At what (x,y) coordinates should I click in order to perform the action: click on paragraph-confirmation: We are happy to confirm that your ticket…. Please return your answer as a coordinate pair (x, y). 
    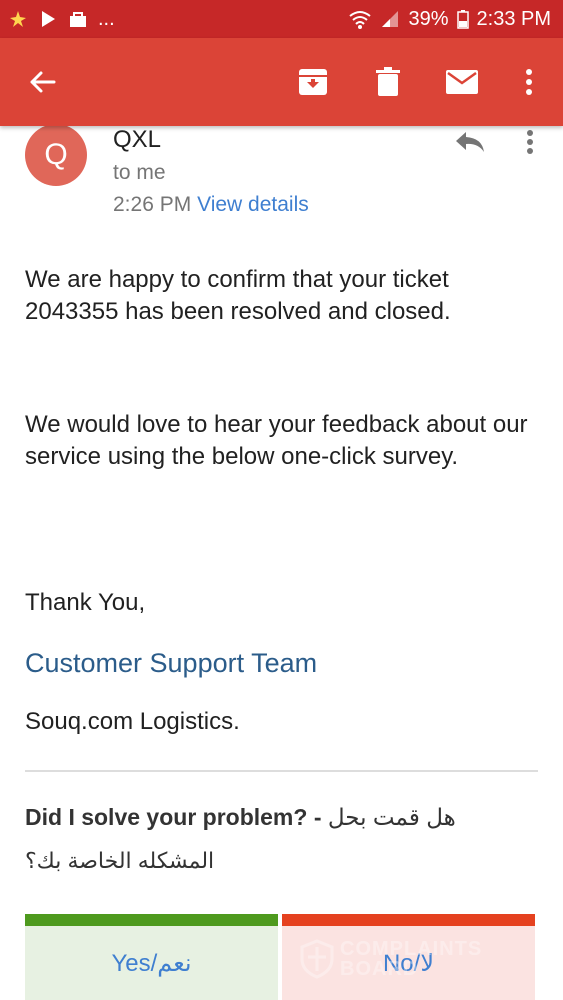
    Looking at the image, I should click on (238, 295).